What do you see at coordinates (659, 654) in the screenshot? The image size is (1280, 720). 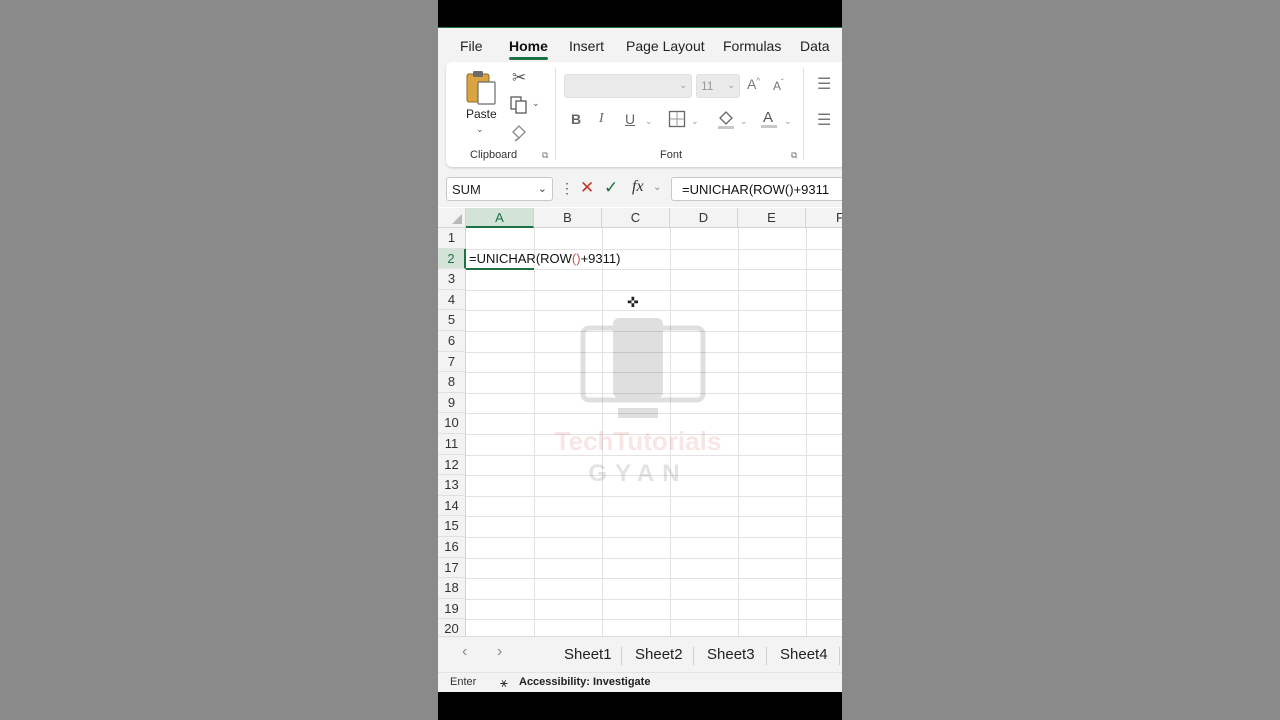 I see `sheet-tab-2: Sheet2` at bounding box center [659, 654].